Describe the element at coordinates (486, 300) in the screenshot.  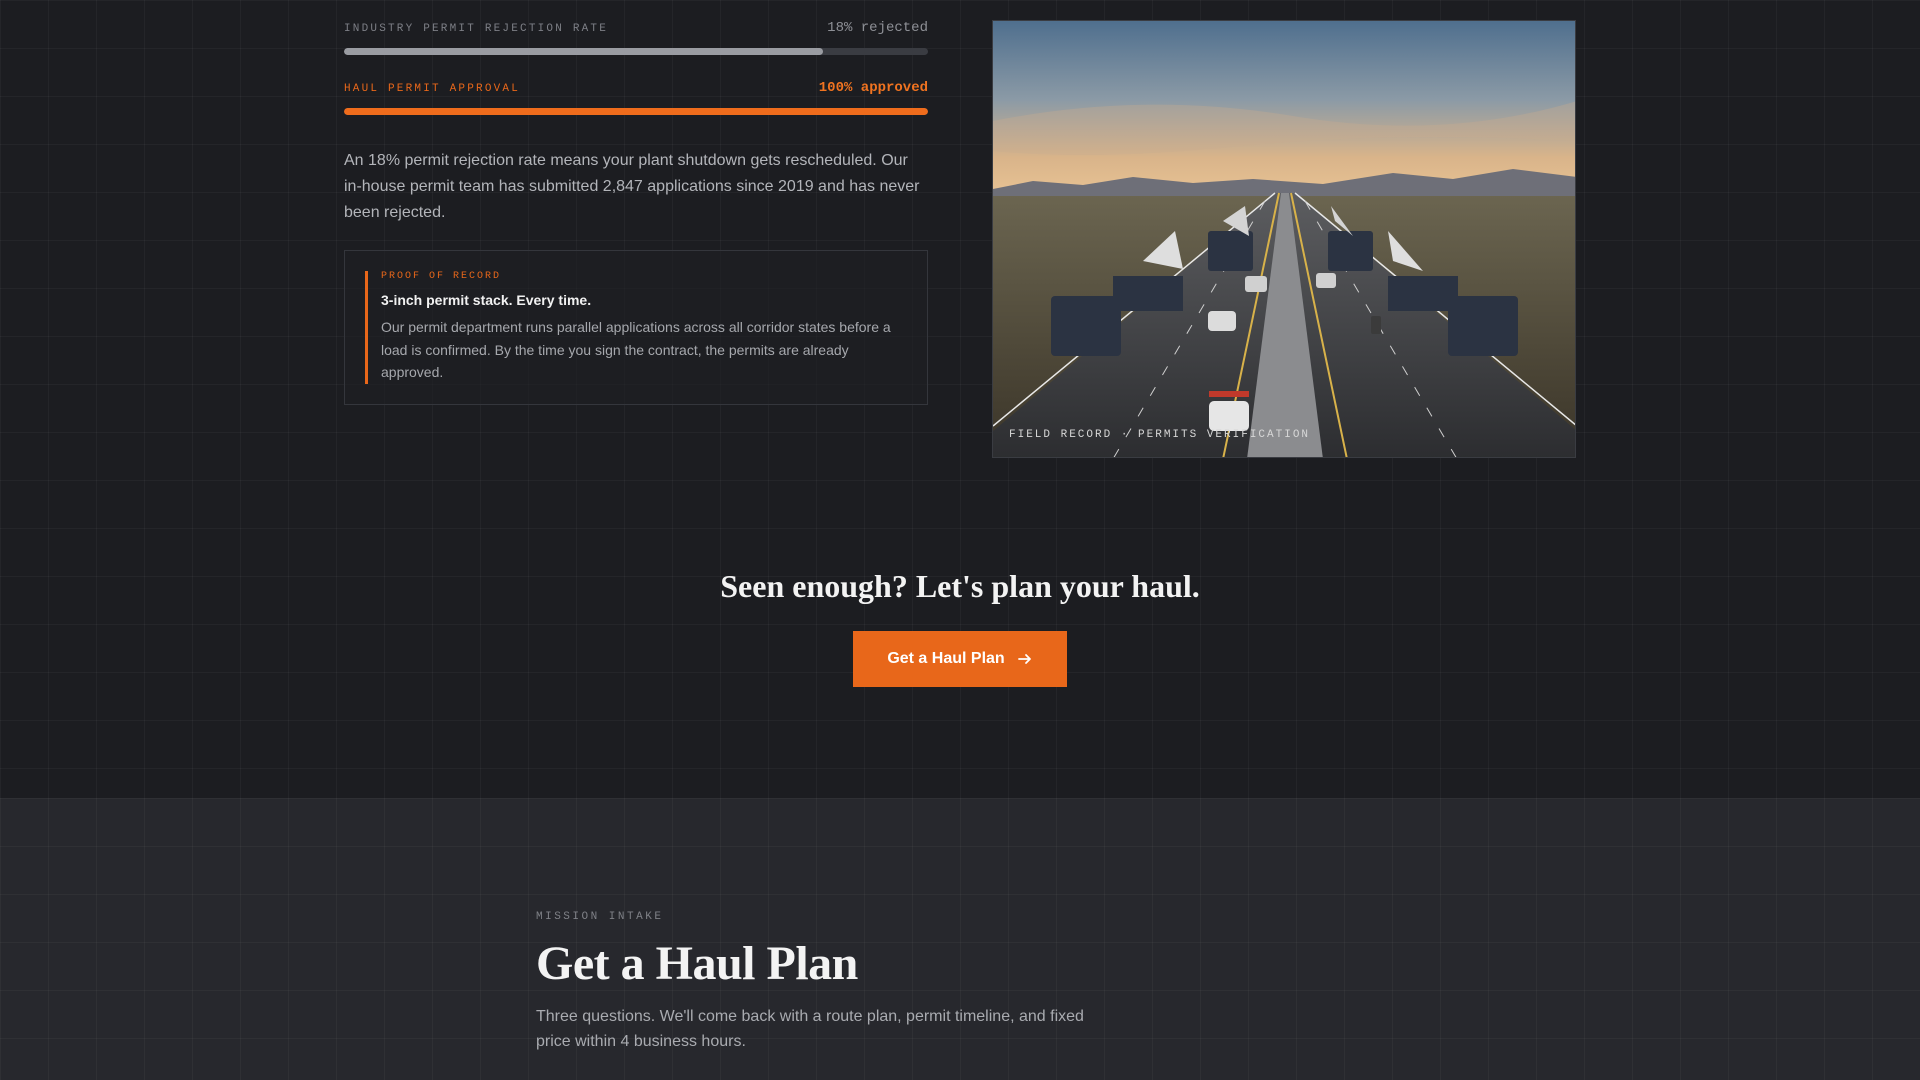
I see `proof-of-record-title: 3-inch permit stack. Every time.` at that location.